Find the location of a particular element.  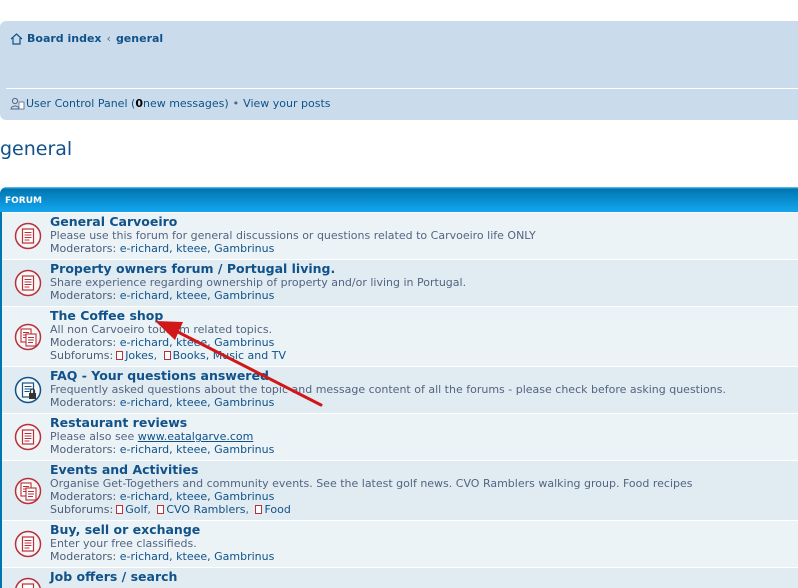

forum-title: Job offers / search is located at coordinates (113, 576).